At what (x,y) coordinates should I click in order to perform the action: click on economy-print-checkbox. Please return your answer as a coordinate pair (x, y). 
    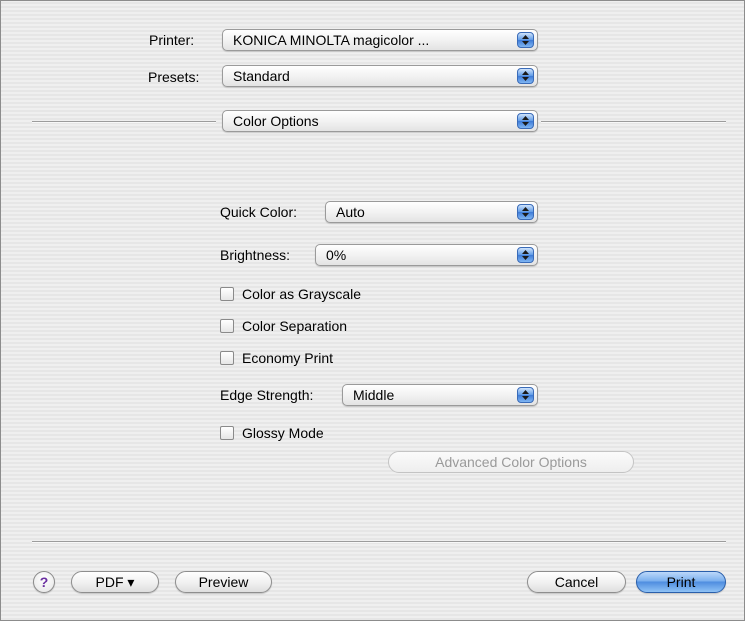
    Looking at the image, I should click on (227, 358).